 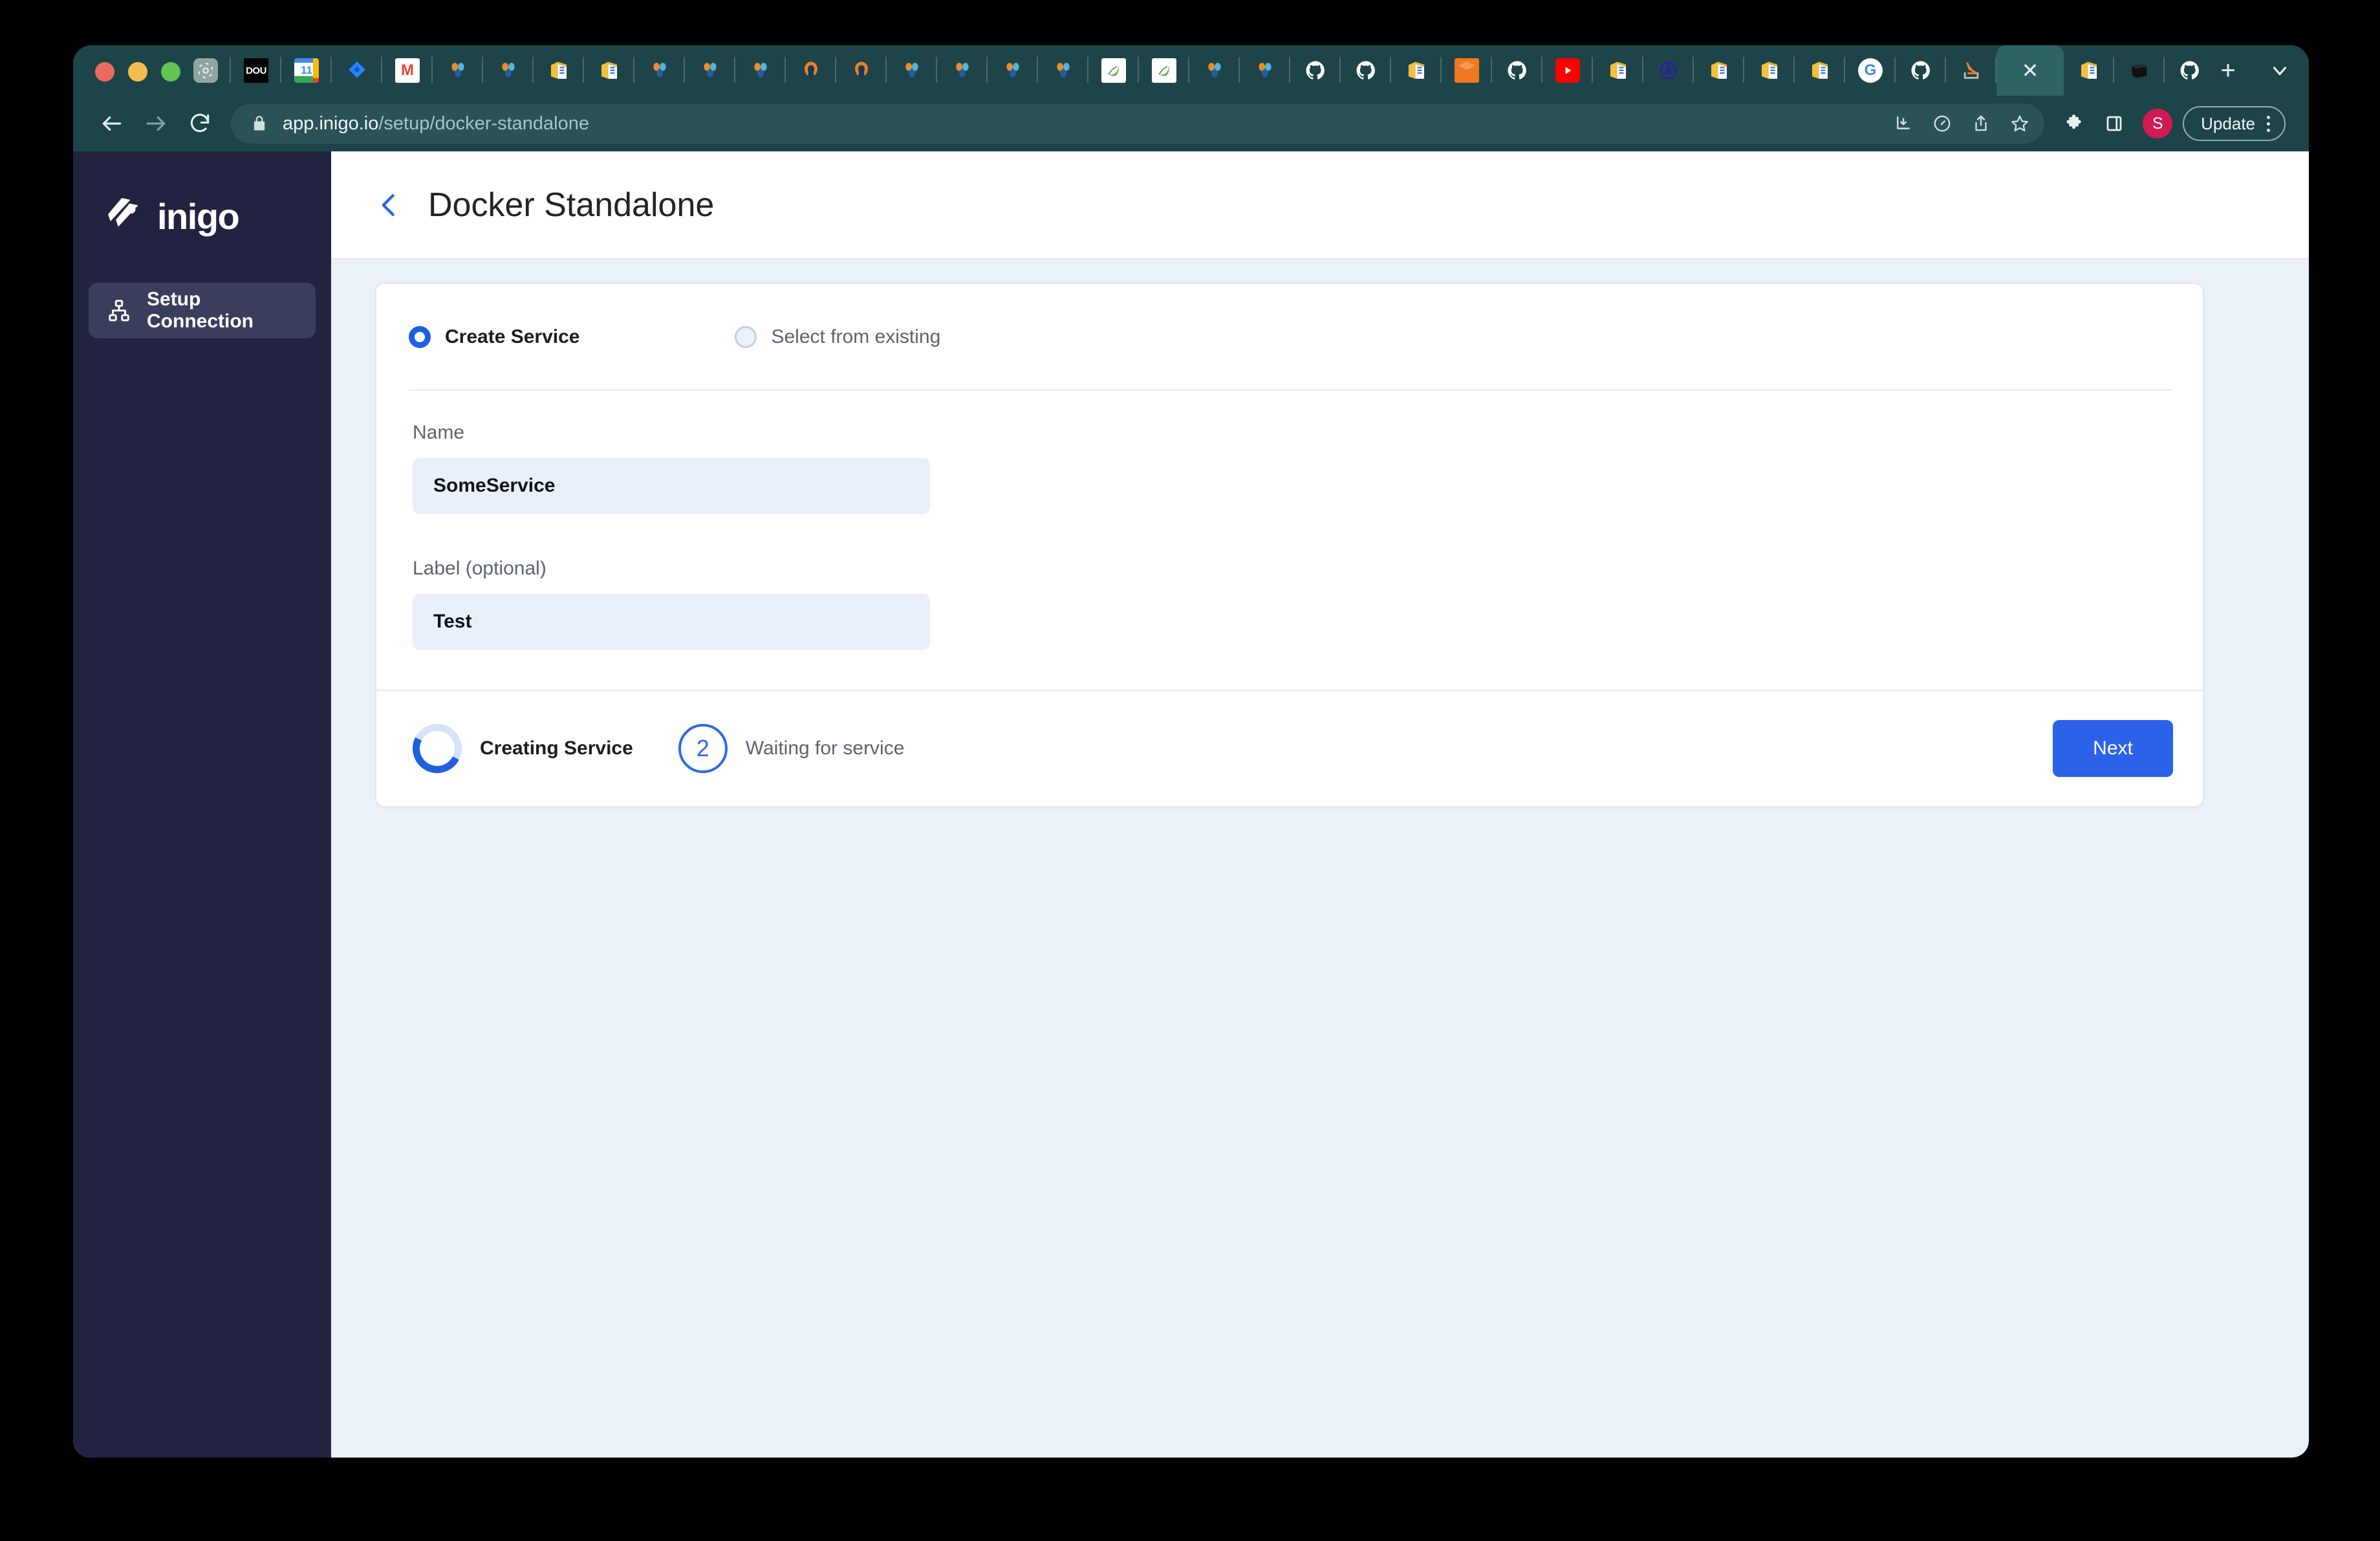 What do you see at coordinates (2280, 70) in the screenshot?
I see `tab-search-chevron-down-icon` at bounding box center [2280, 70].